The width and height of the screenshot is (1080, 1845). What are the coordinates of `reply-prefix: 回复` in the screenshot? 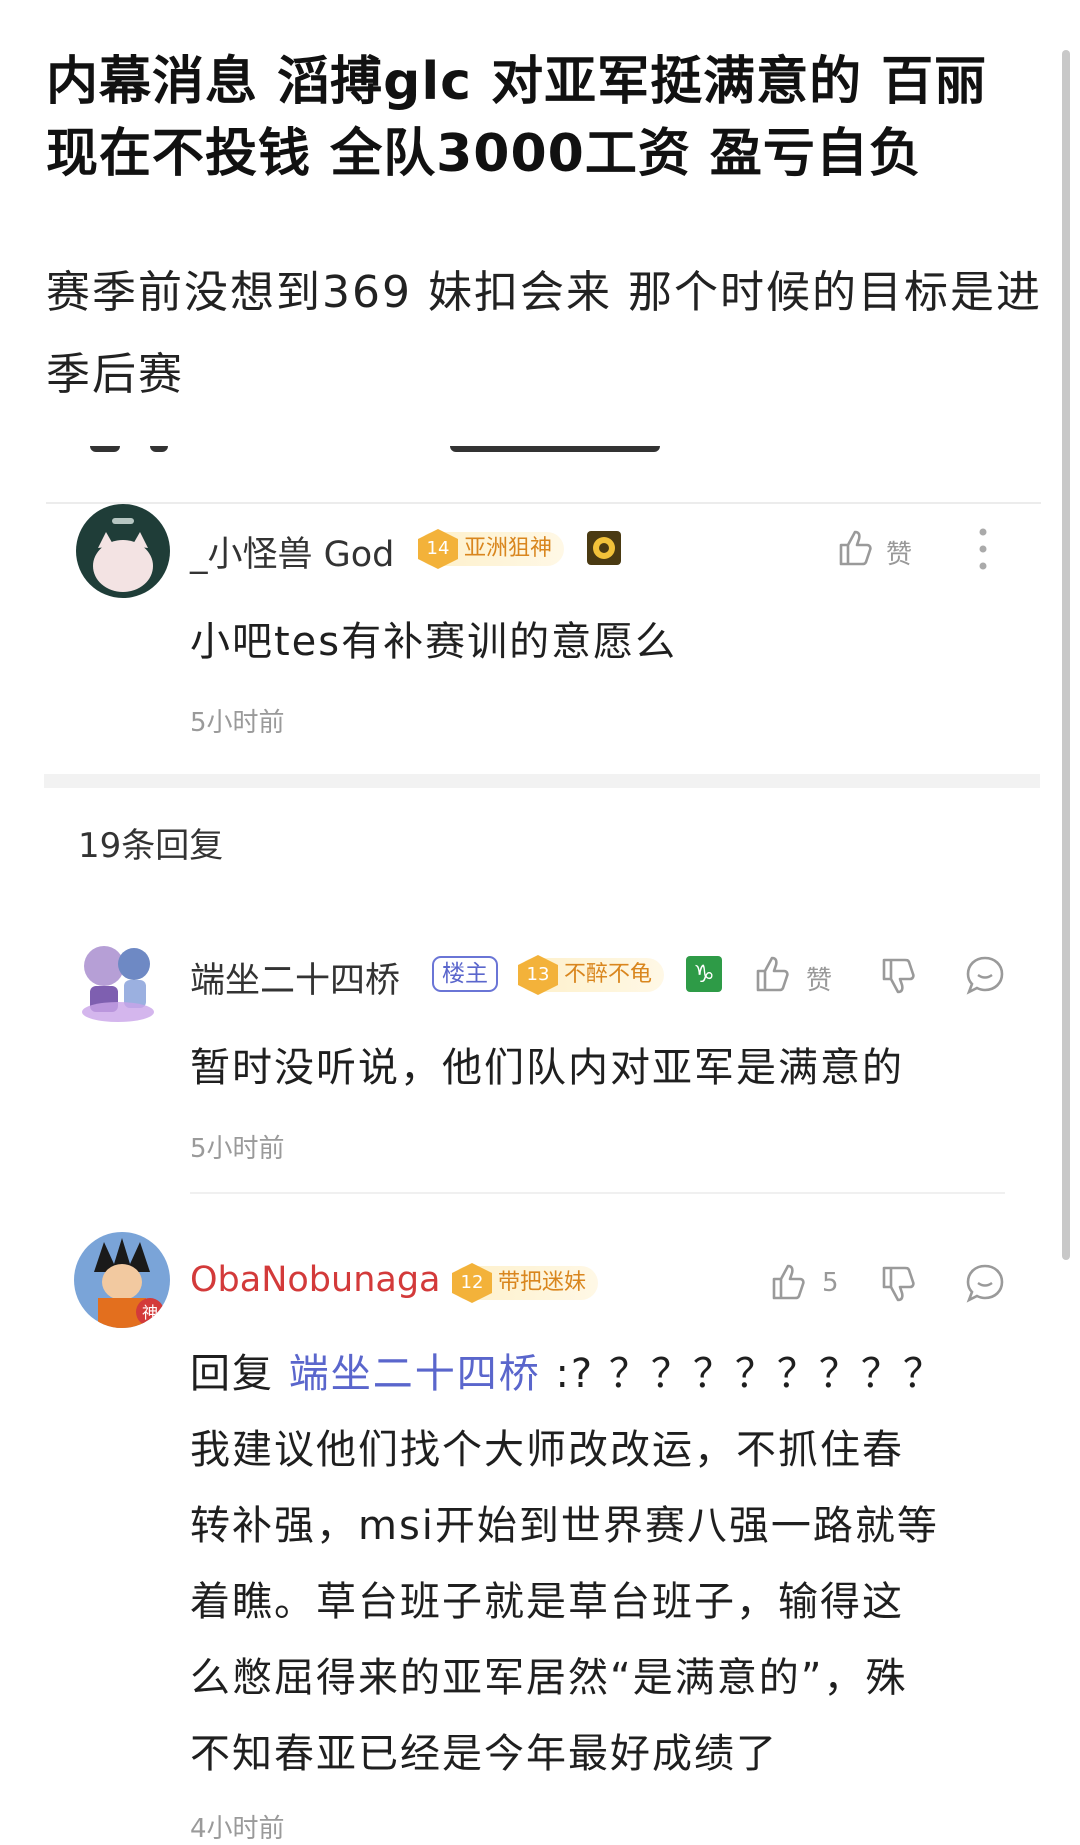 It's located at (232, 1374).